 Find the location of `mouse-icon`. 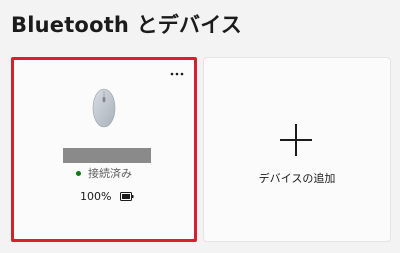

mouse-icon is located at coordinates (104, 108).